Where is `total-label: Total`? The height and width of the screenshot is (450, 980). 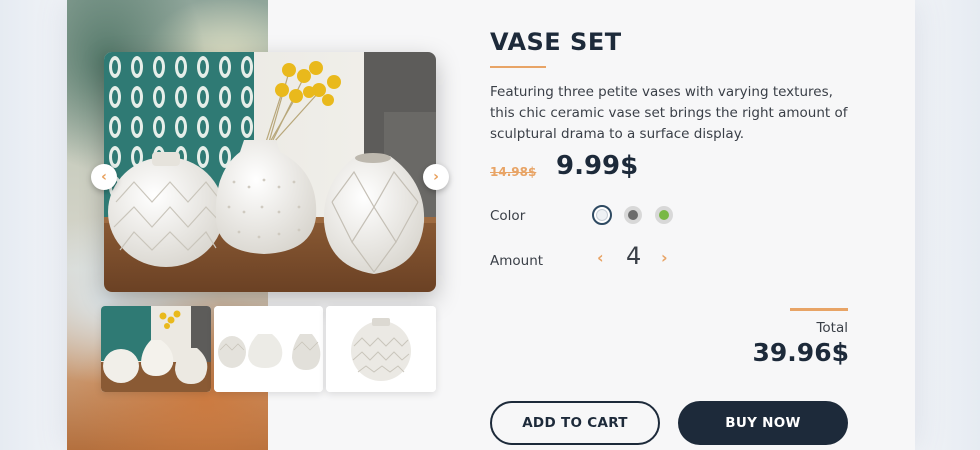
total-label: Total is located at coordinates (832, 328).